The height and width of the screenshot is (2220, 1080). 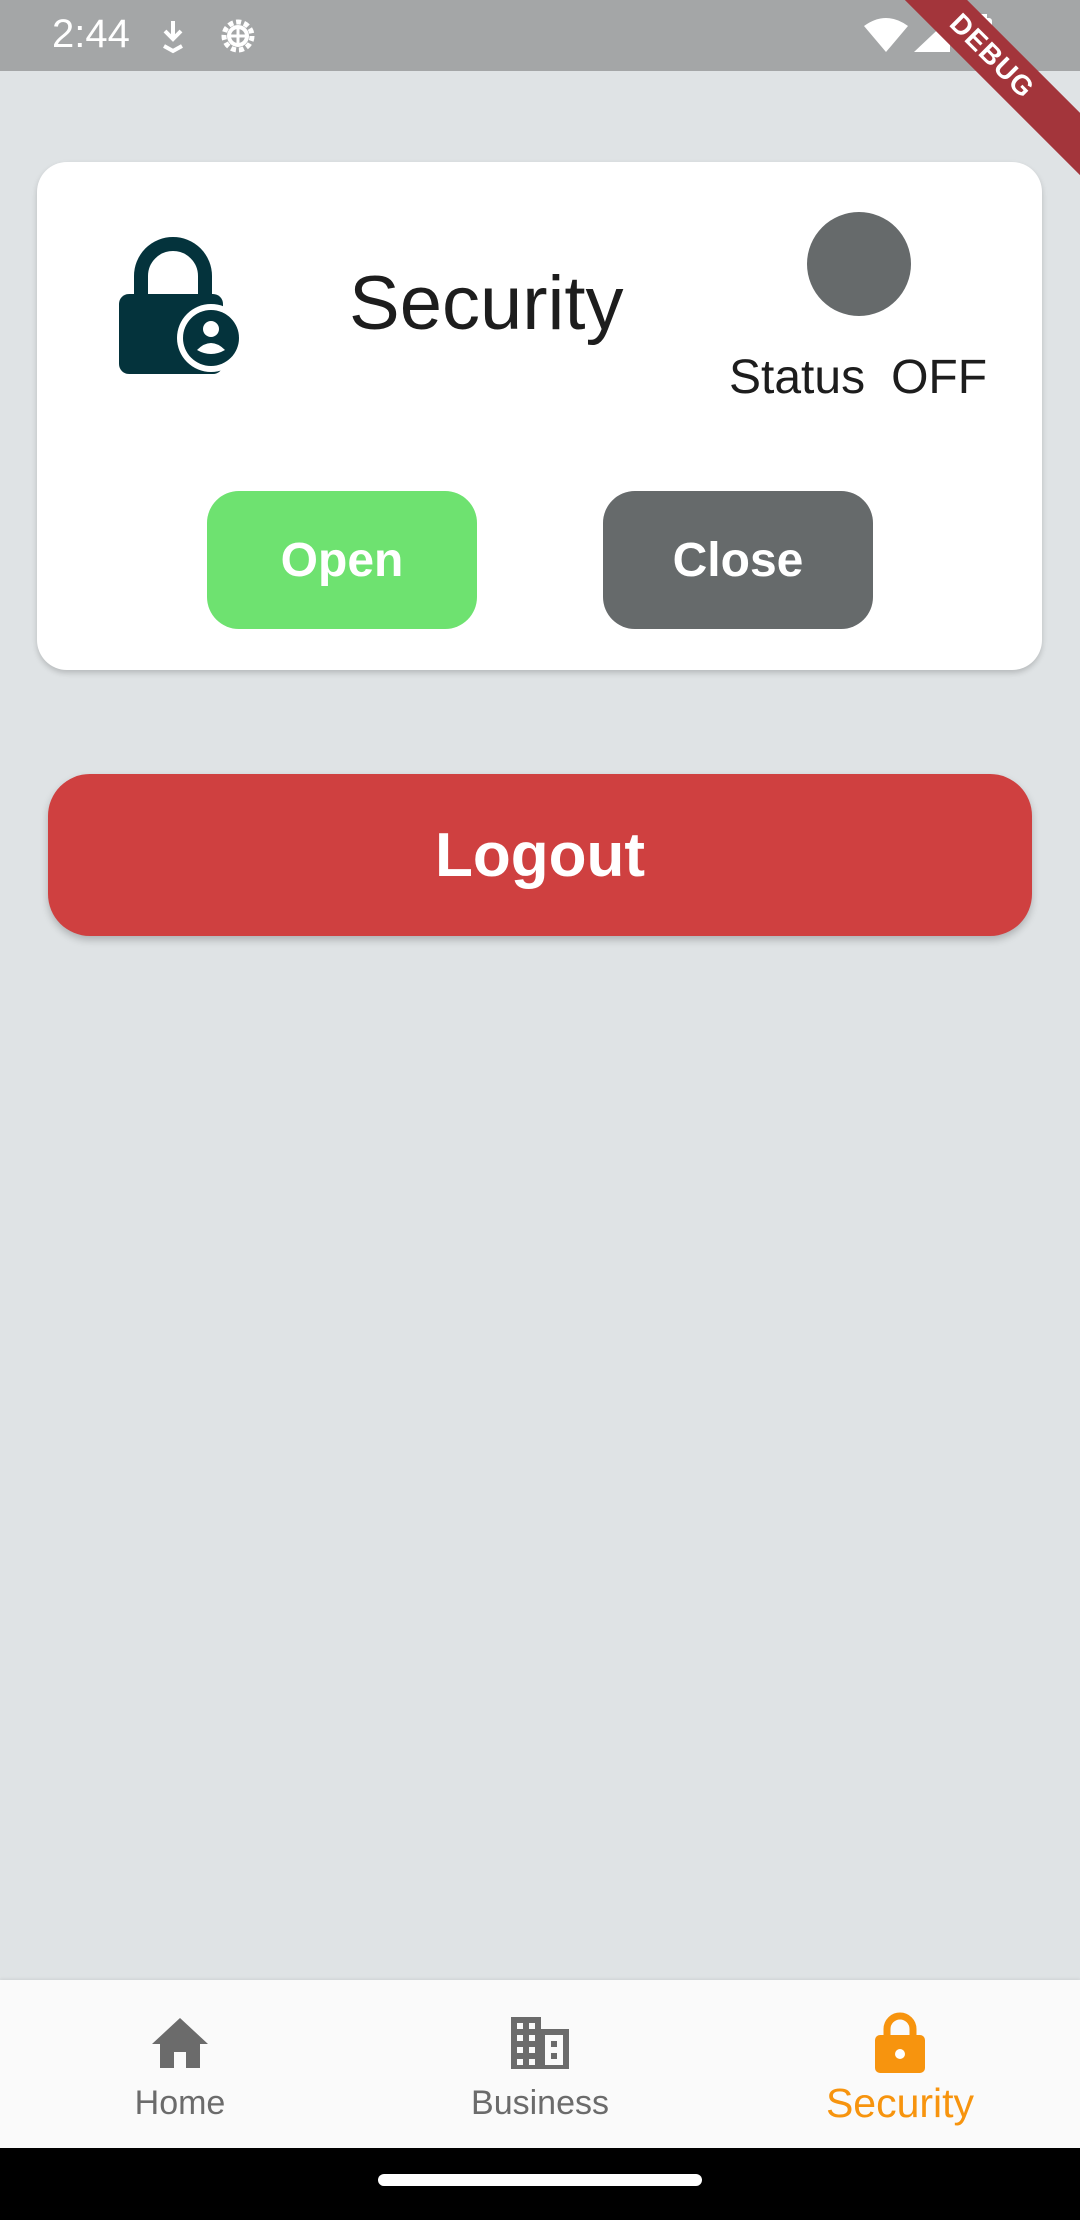 What do you see at coordinates (900, 2103) in the screenshot?
I see `nav-label-security: Security` at bounding box center [900, 2103].